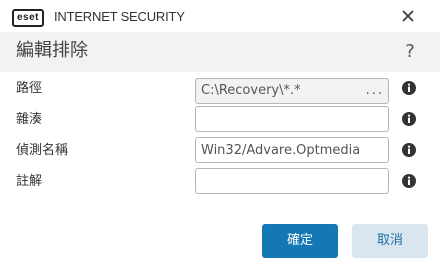 The width and height of the screenshot is (440, 270). I want to click on close-button, so click(408, 16).